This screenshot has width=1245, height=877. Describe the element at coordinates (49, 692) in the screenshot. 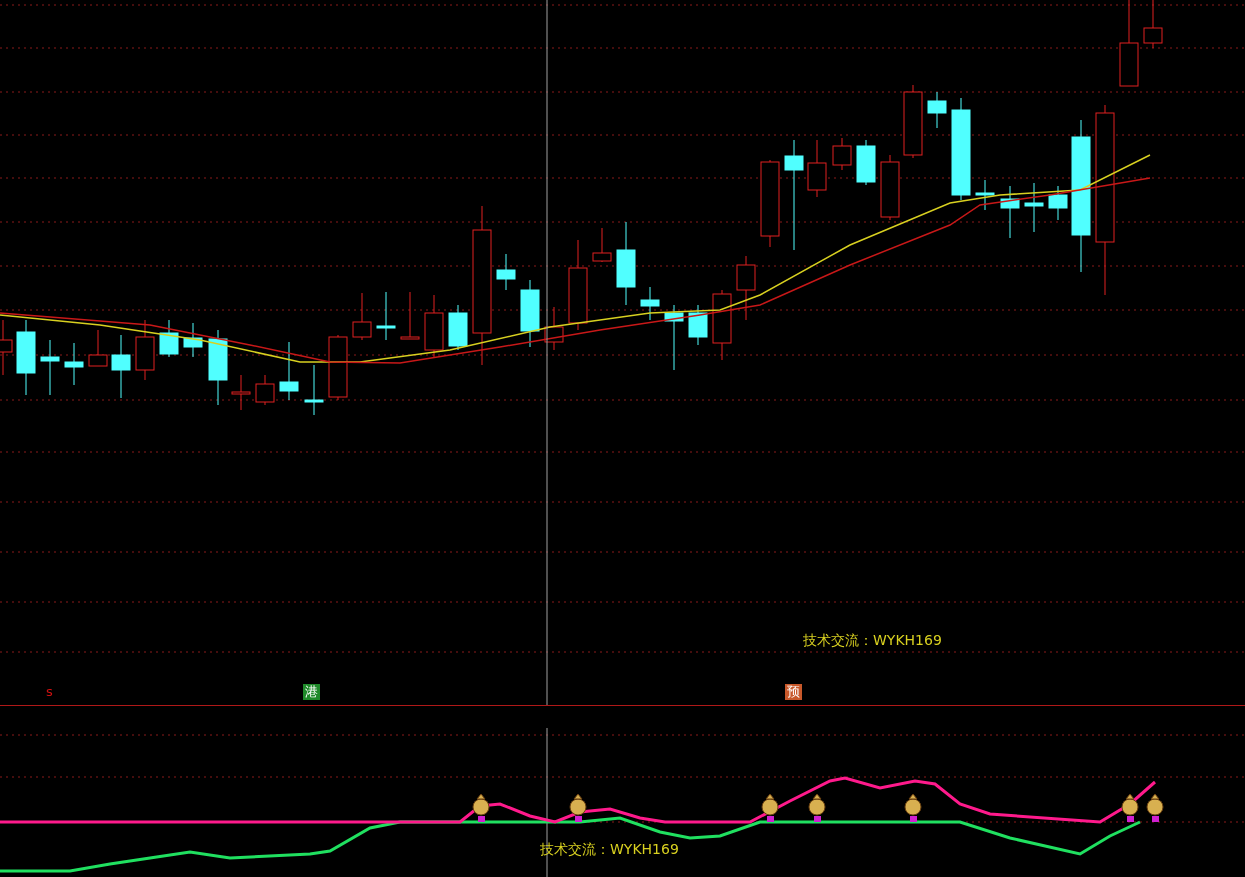

I see `signal-marker: s` at that location.